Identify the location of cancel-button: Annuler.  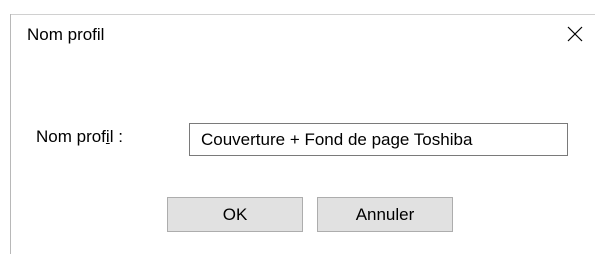
(385, 214).